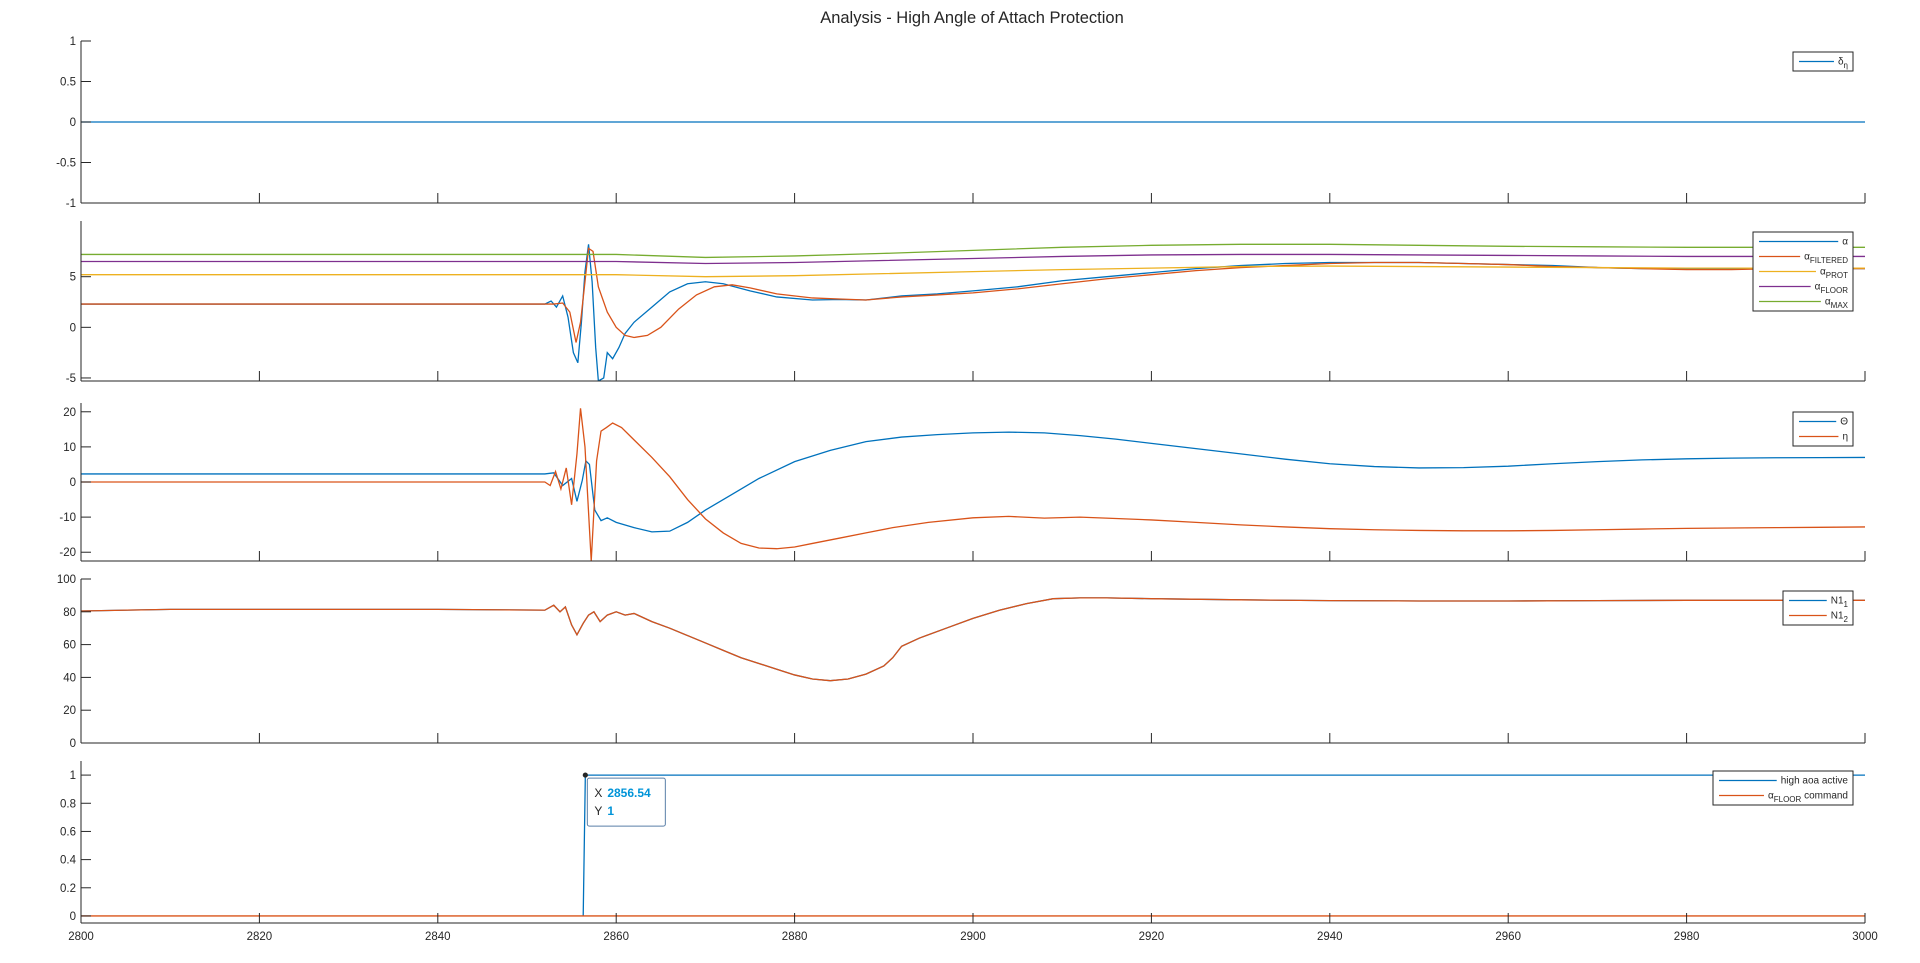 This screenshot has height=963, width=1920. What do you see at coordinates (616, 937) in the screenshot?
I see `x-tick-label: 2860` at bounding box center [616, 937].